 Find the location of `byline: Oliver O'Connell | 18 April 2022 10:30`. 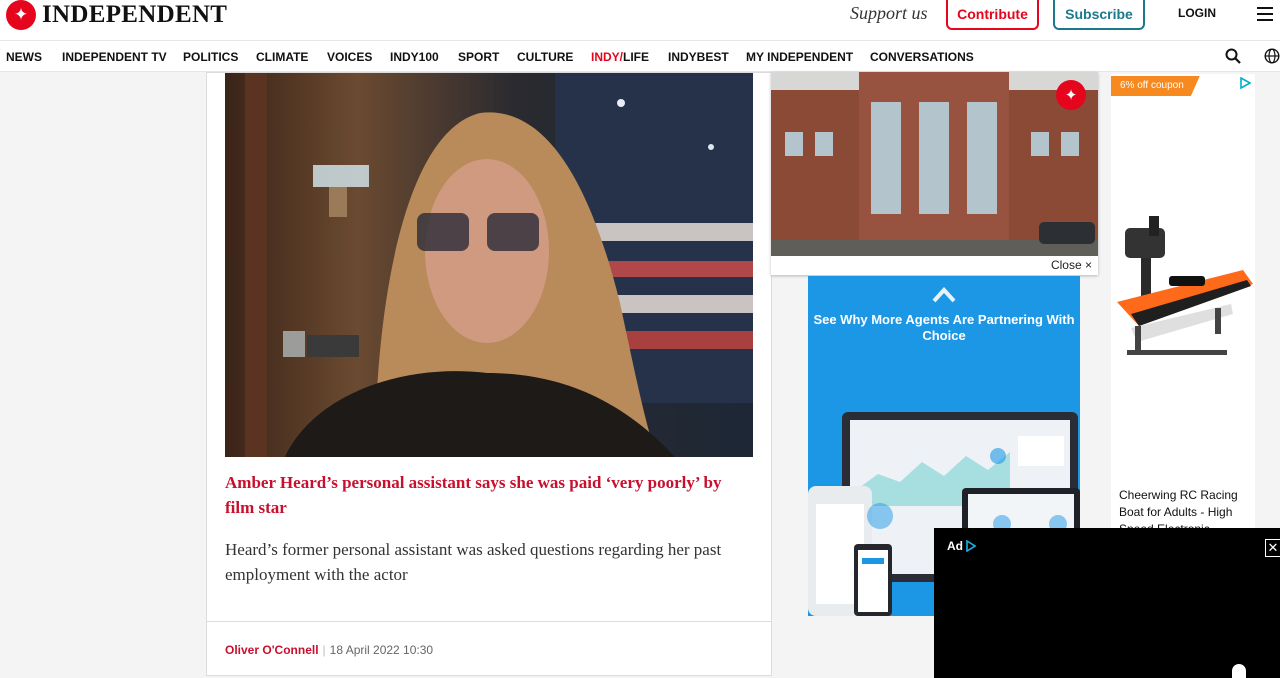

byline: Oliver O'Connell | 18 April 2022 10:30 is located at coordinates (329, 650).